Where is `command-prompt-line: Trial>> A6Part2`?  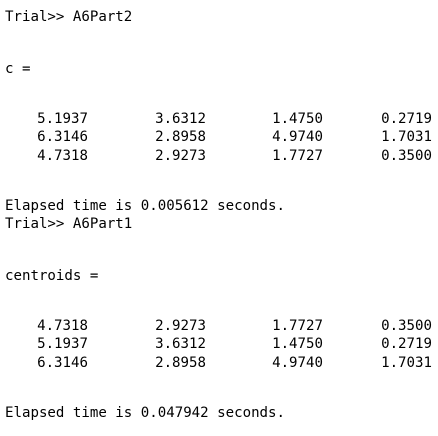
command-prompt-line: Trial>> A6Part2 is located at coordinates (69, 17).